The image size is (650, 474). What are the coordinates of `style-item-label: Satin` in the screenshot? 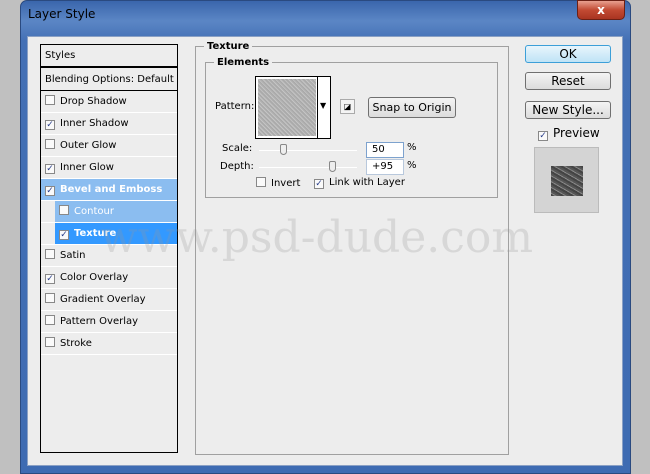 It's located at (73, 255).